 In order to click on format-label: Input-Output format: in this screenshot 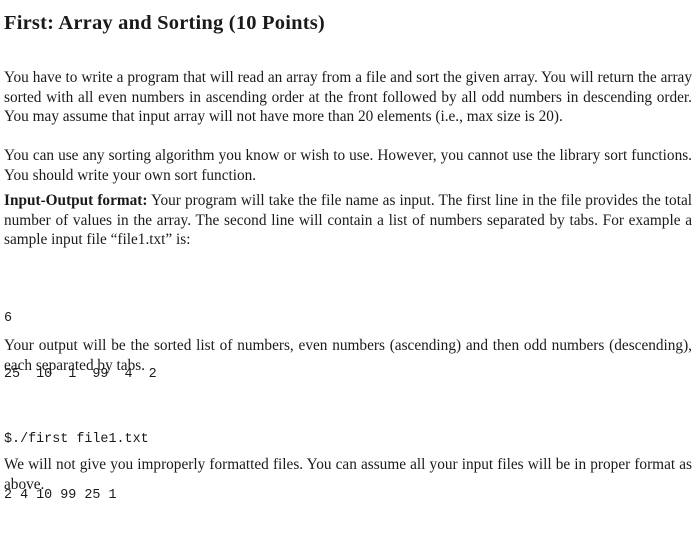, I will do `click(76, 200)`.